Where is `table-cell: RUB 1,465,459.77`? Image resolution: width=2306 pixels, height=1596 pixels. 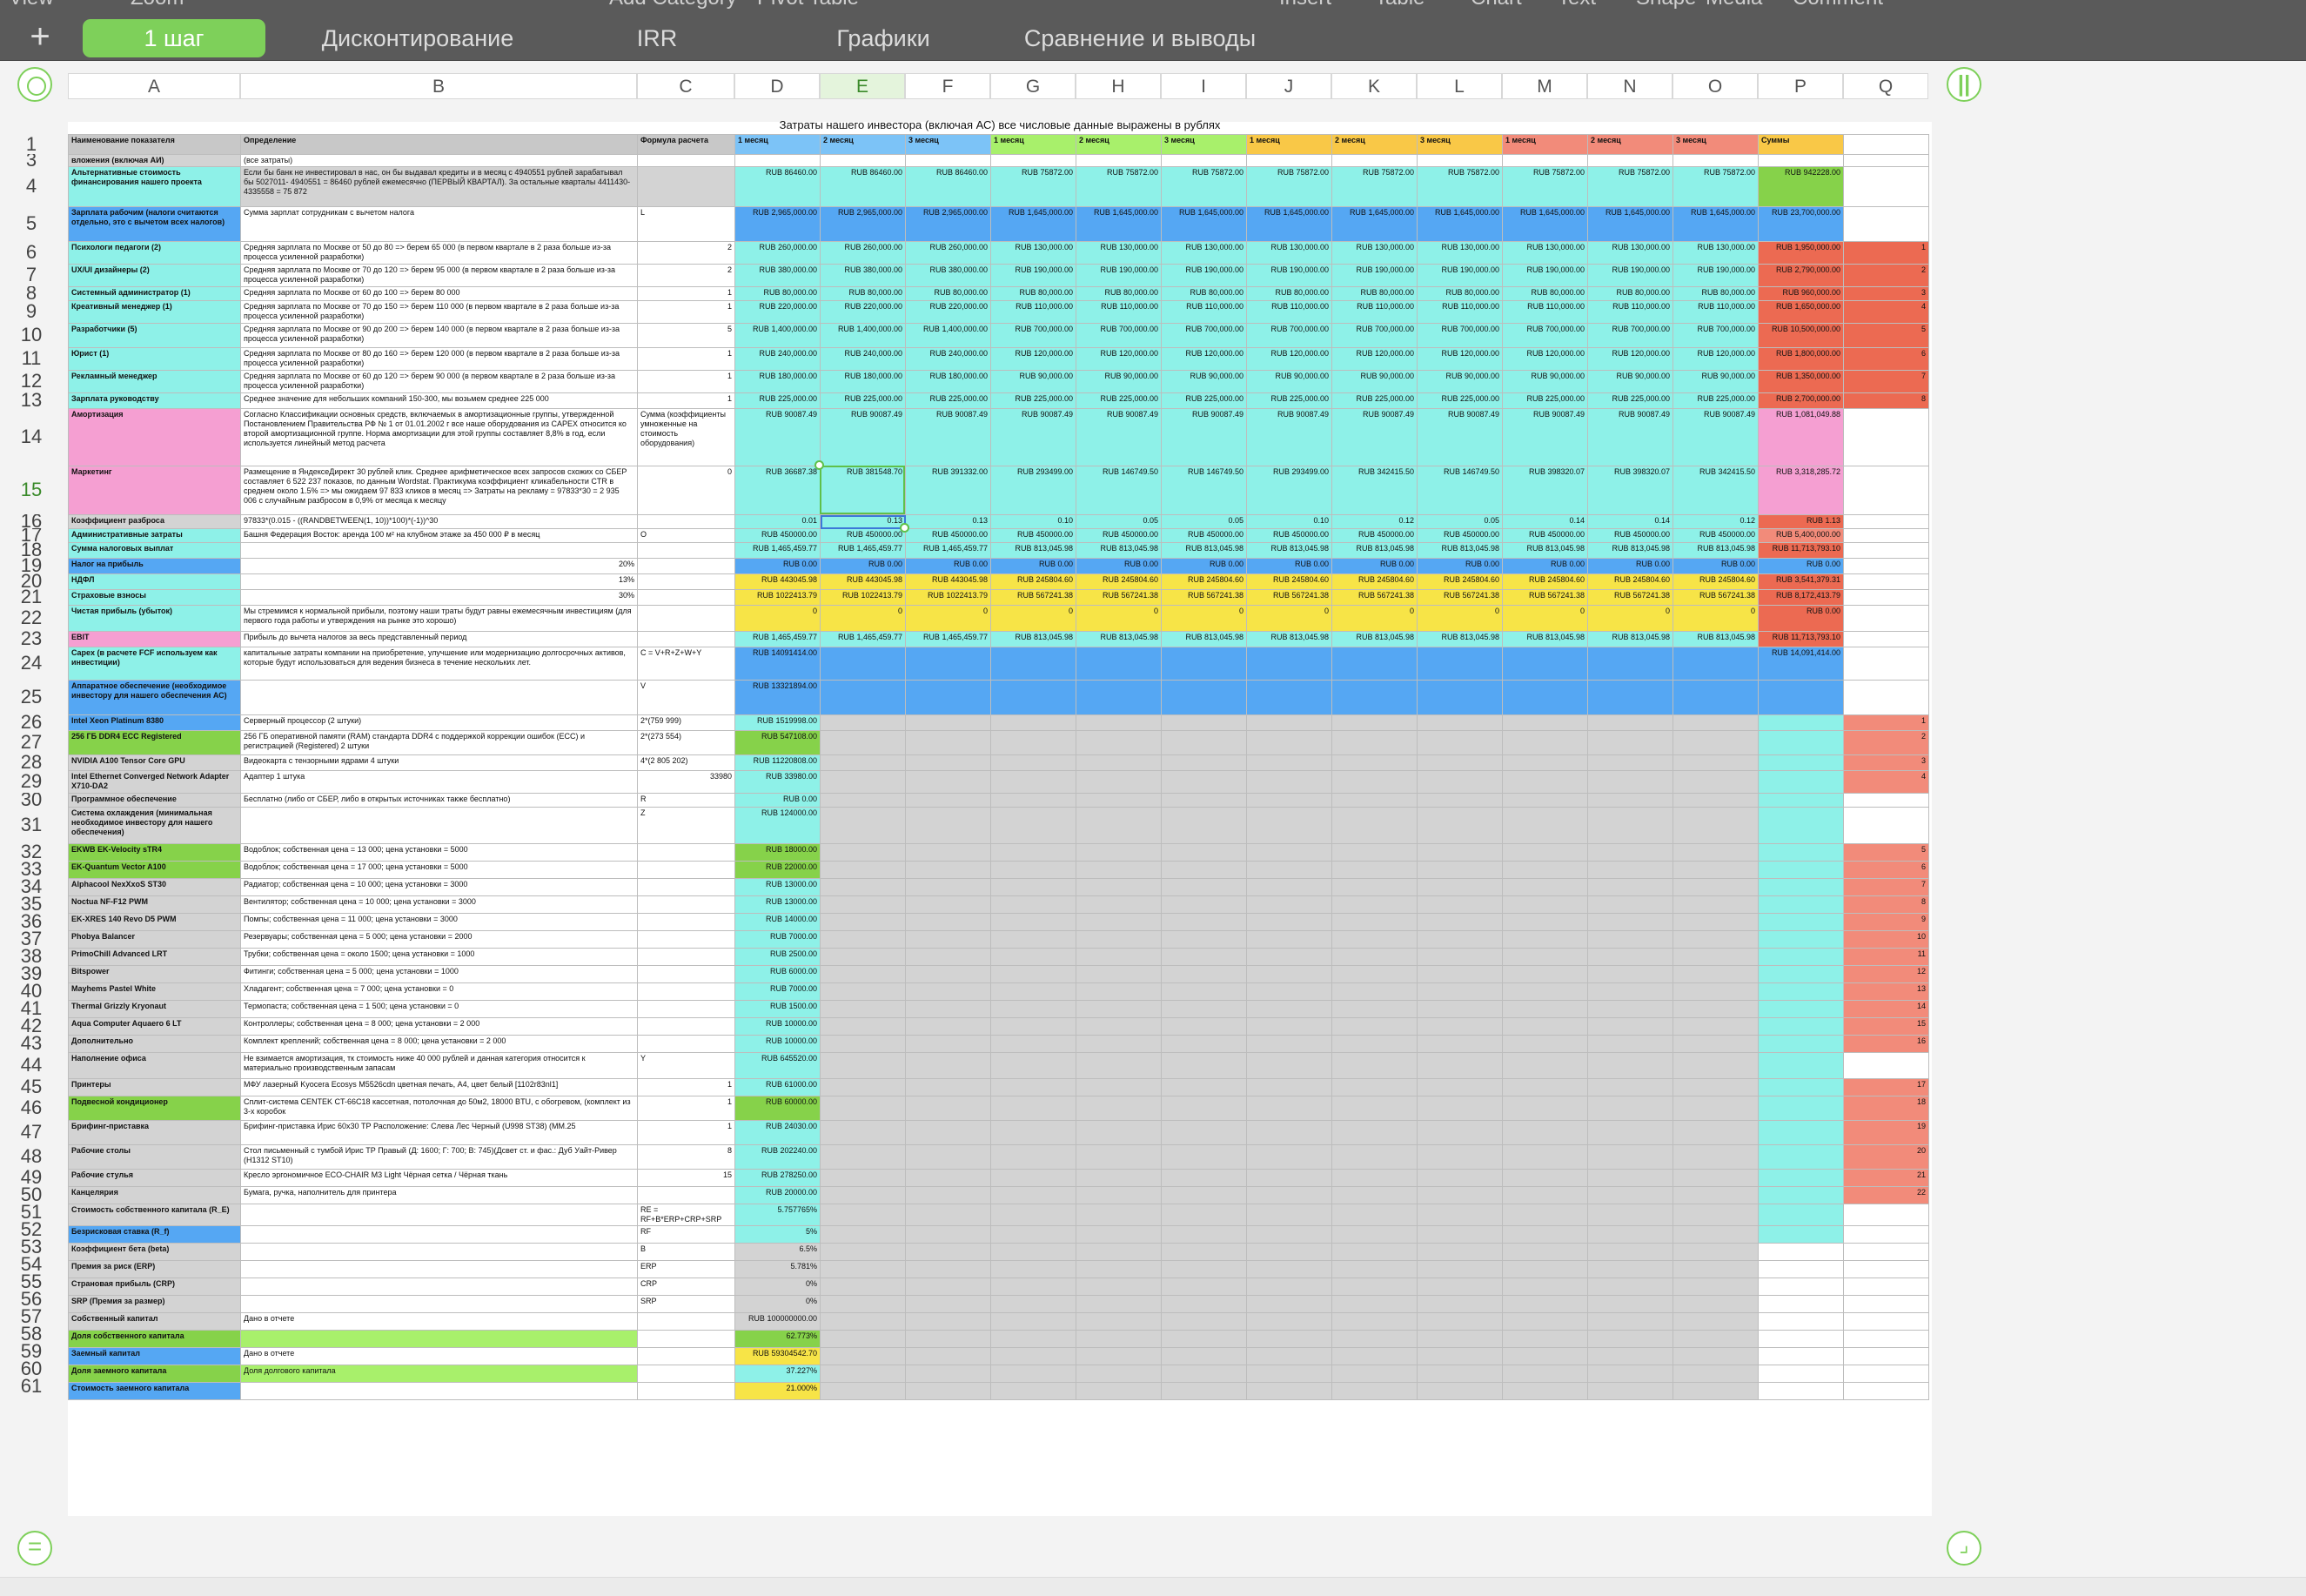 table-cell: RUB 1,465,459.77 is located at coordinates (777, 639).